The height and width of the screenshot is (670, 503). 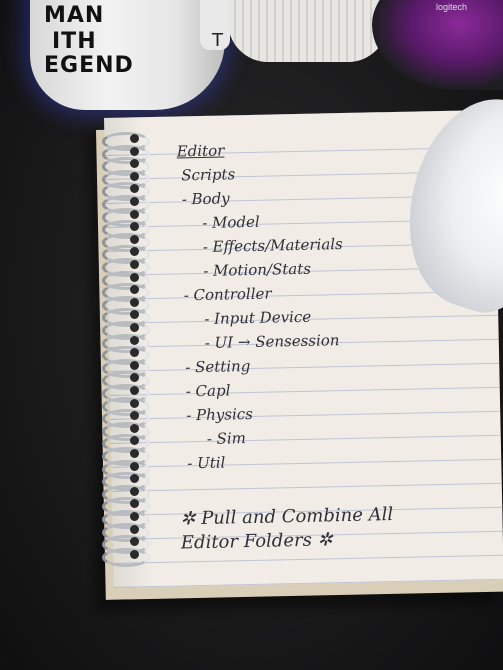 What do you see at coordinates (200, 151) in the screenshot?
I see `notebook-title: Editor` at bounding box center [200, 151].